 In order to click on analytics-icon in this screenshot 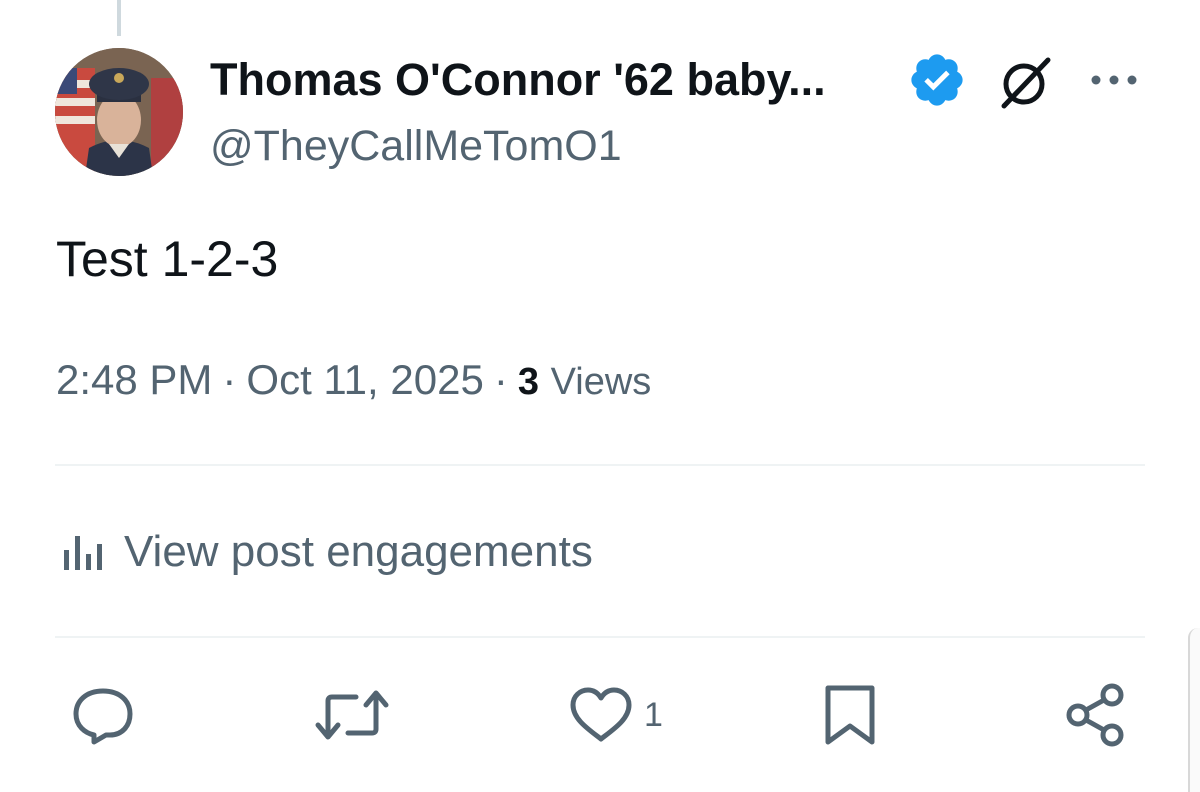, I will do `click(83, 553)`.